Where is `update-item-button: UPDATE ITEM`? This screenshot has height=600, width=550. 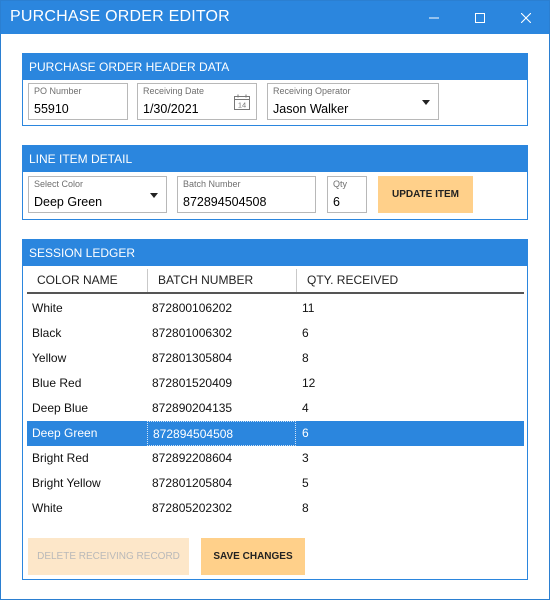
update-item-button: UPDATE ITEM is located at coordinates (425, 194).